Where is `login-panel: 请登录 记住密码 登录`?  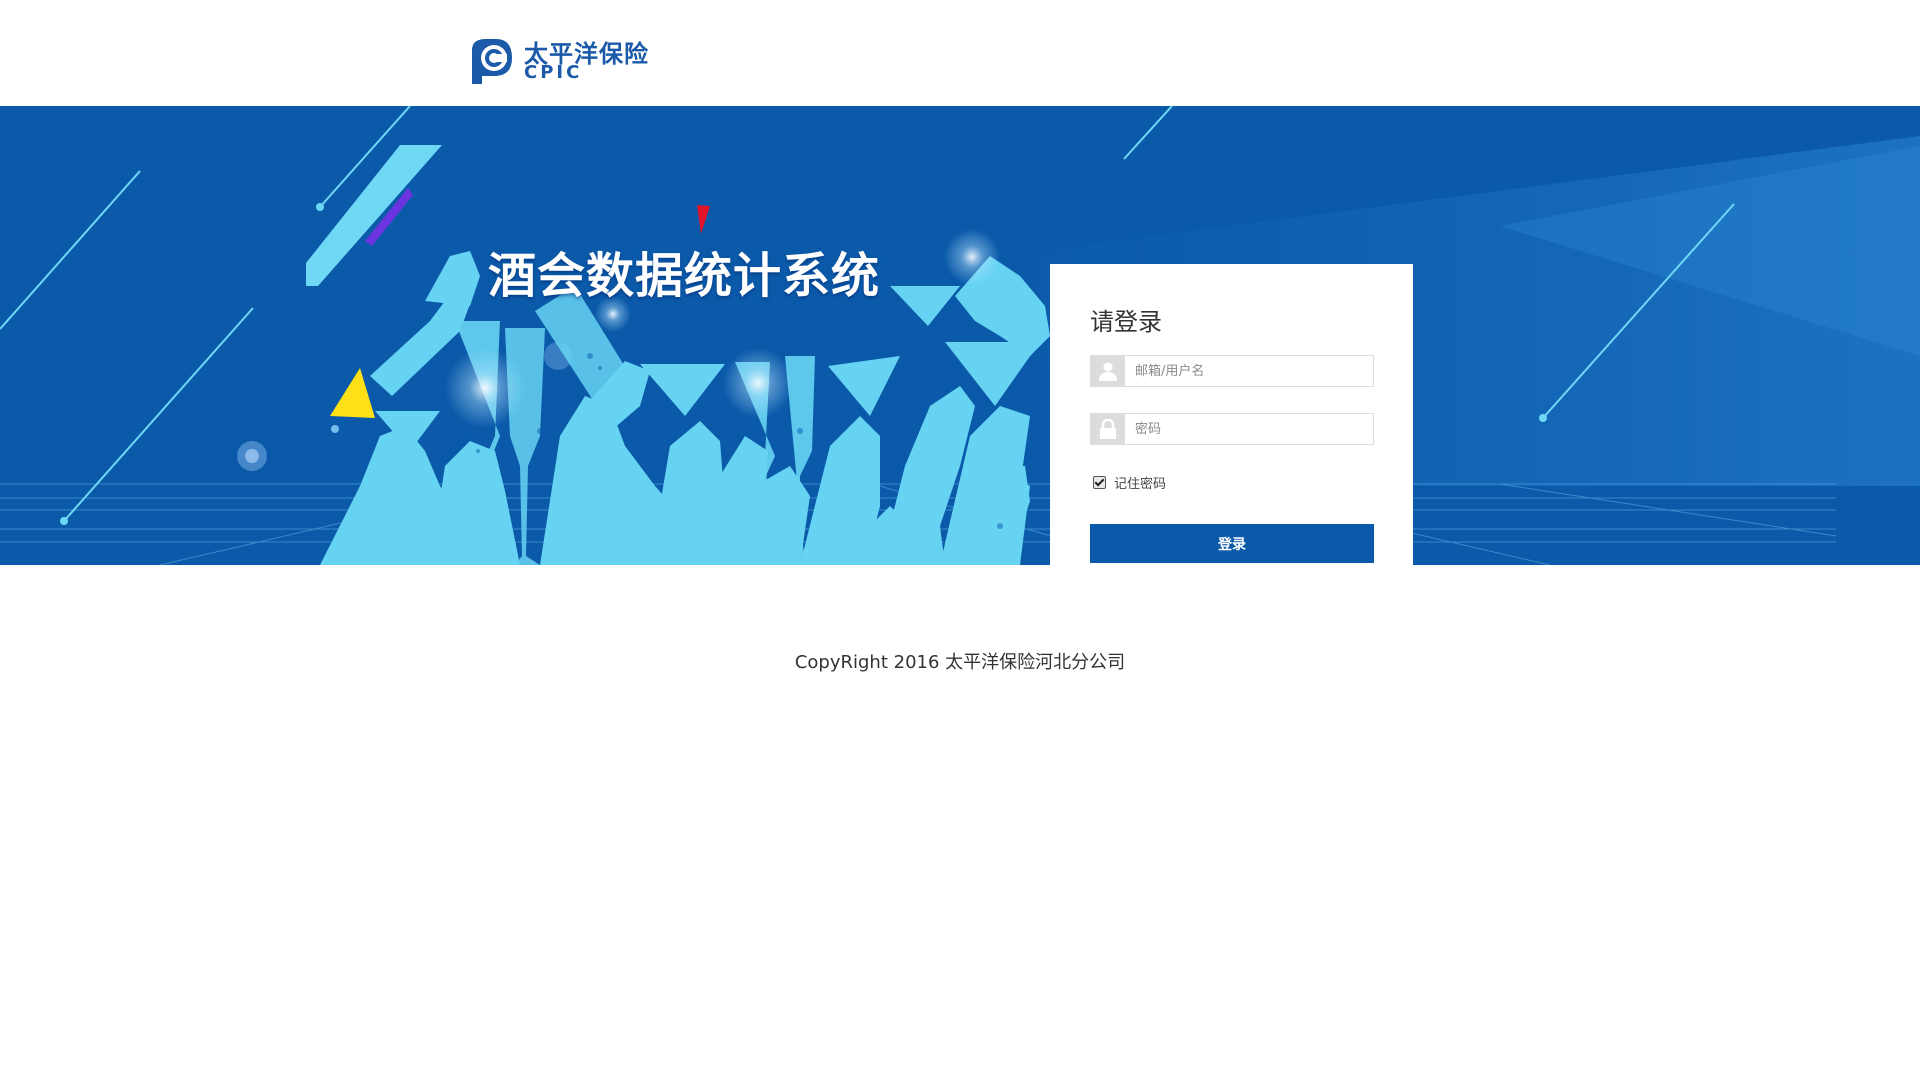
login-panel: 请登录 记住密码 登录 is located at coordinates (1231, 414).